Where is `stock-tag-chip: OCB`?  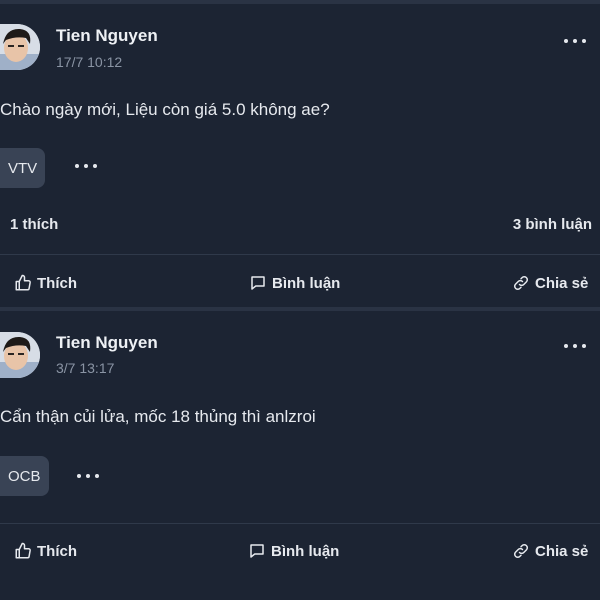
stock-tag-chip: OCB is located at coordinates (24, 476).